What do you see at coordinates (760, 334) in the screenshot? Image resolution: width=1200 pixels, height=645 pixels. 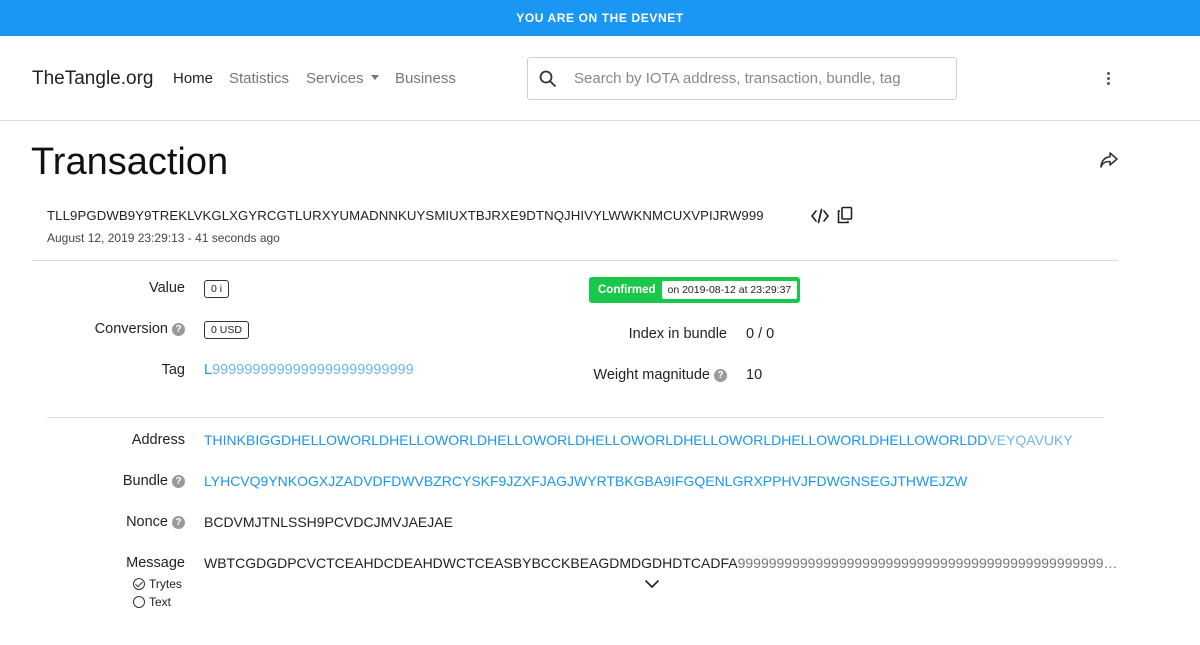 I see `index-value: 0 / 0` at bounding box center [760, 334].